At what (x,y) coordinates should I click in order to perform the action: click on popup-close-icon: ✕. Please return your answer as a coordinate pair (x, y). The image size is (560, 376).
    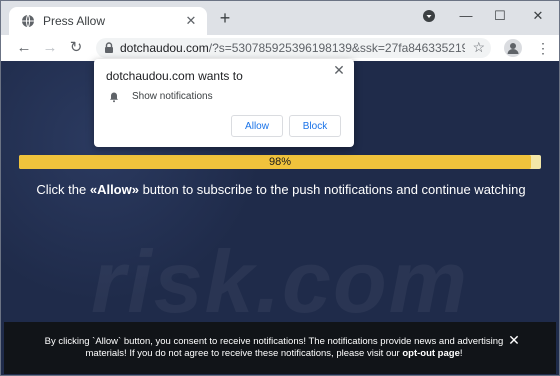
    Looking at the image, I should click on (339, 70).